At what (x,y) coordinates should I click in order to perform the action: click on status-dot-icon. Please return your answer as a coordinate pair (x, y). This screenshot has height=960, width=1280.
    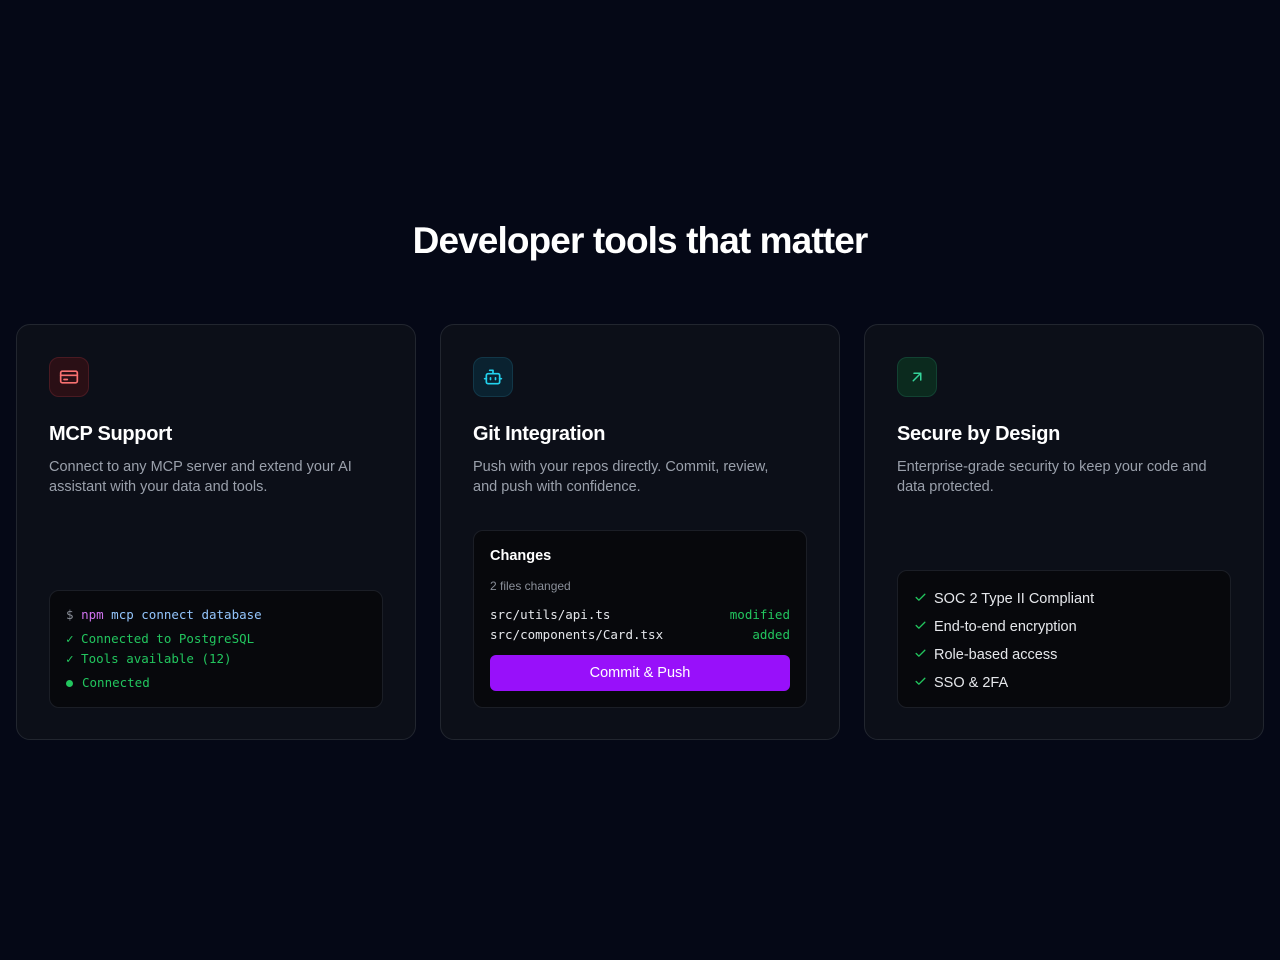
    Looking at the image, I should click on (69, 683).